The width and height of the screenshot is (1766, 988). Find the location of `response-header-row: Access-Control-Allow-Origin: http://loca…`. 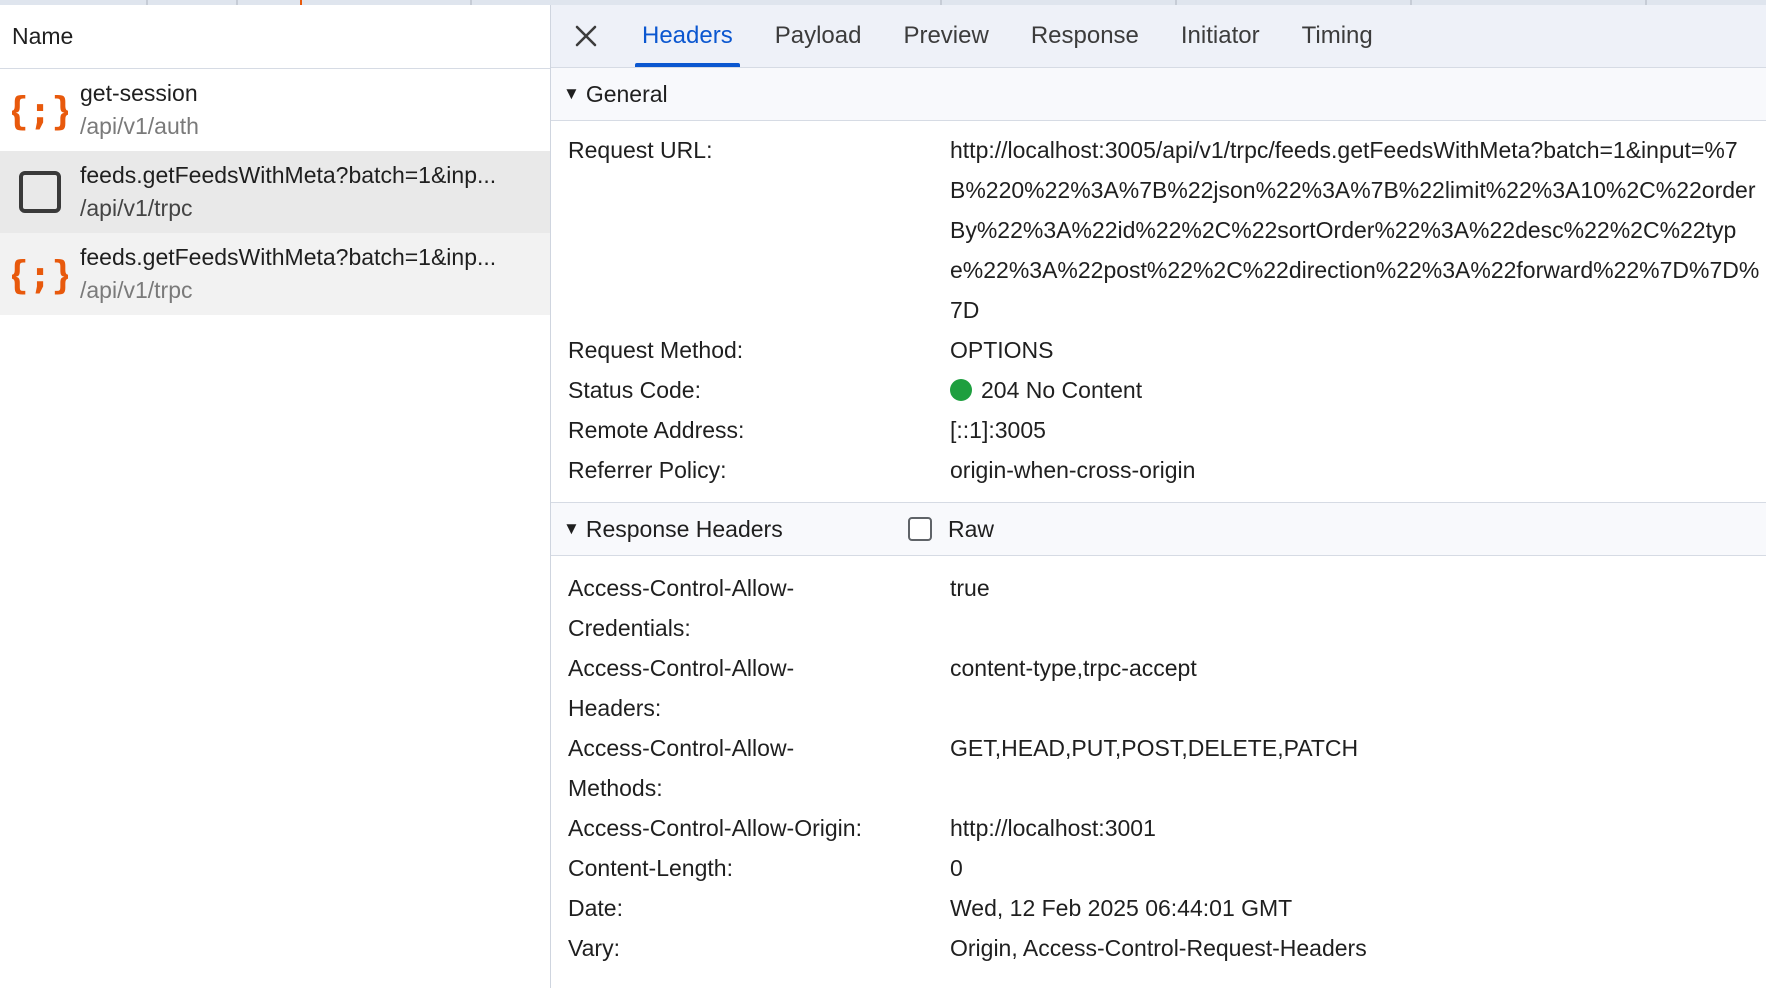

response-header-row: Access-Control-Allow-Origin: http://loca… is located at coordinates (1158, 828).